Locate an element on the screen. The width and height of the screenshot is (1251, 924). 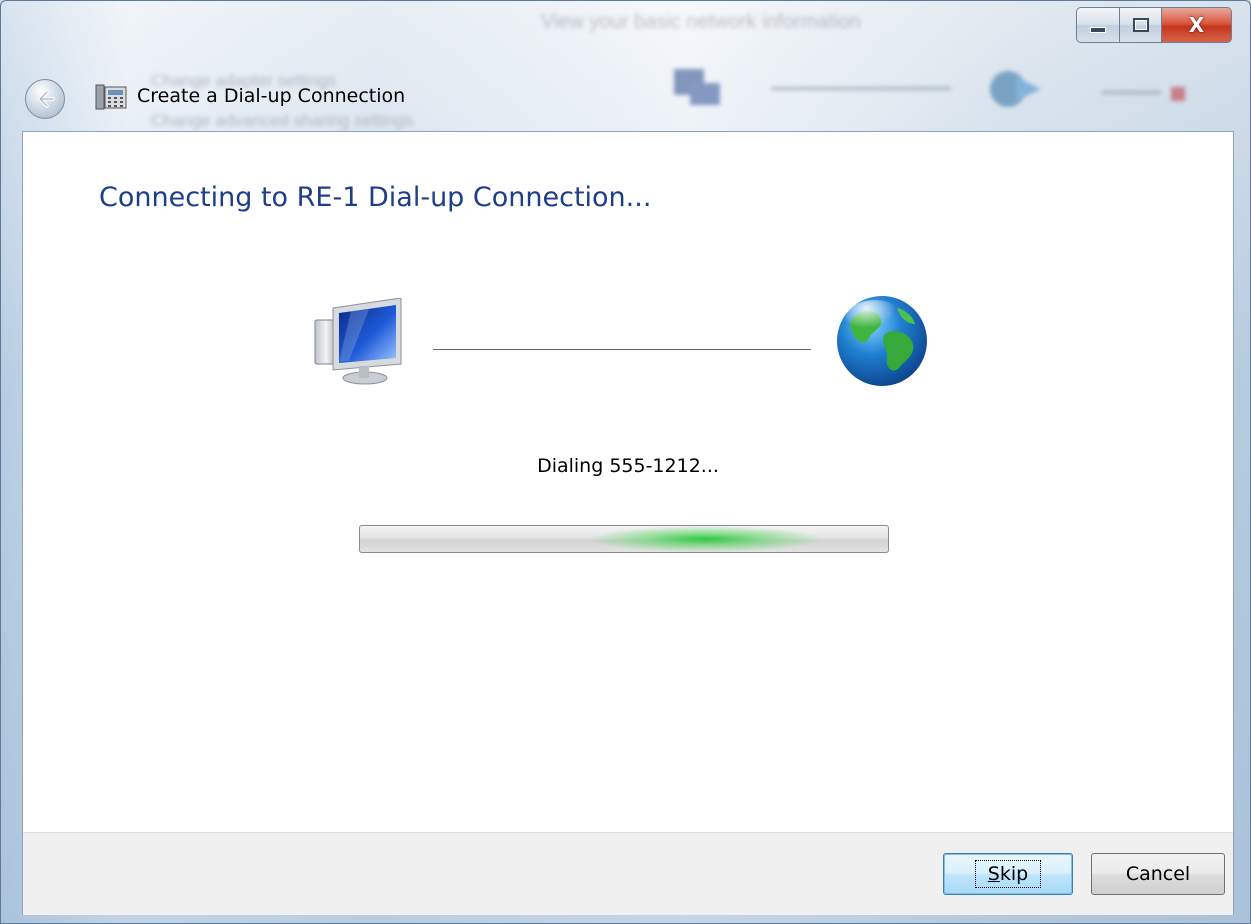
window-title: Create a Dial-up Connection is located at coordinates (271, 96).